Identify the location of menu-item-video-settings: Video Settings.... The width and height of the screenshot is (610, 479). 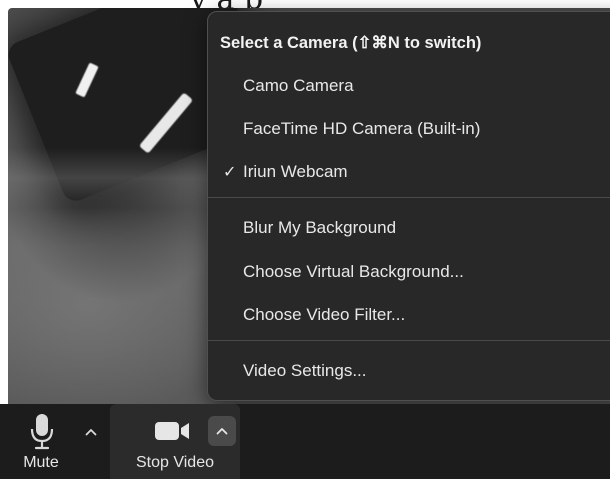
(305, 371).